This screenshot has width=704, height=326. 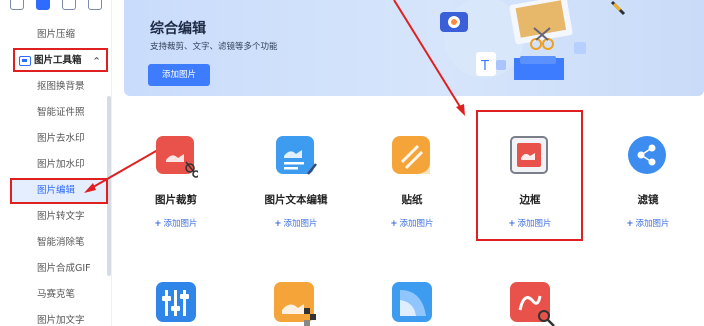 What do you see at coordinates (414, 304) in the screenshot?
I see `shape-tool-icon` at bounding box center [414, 304].